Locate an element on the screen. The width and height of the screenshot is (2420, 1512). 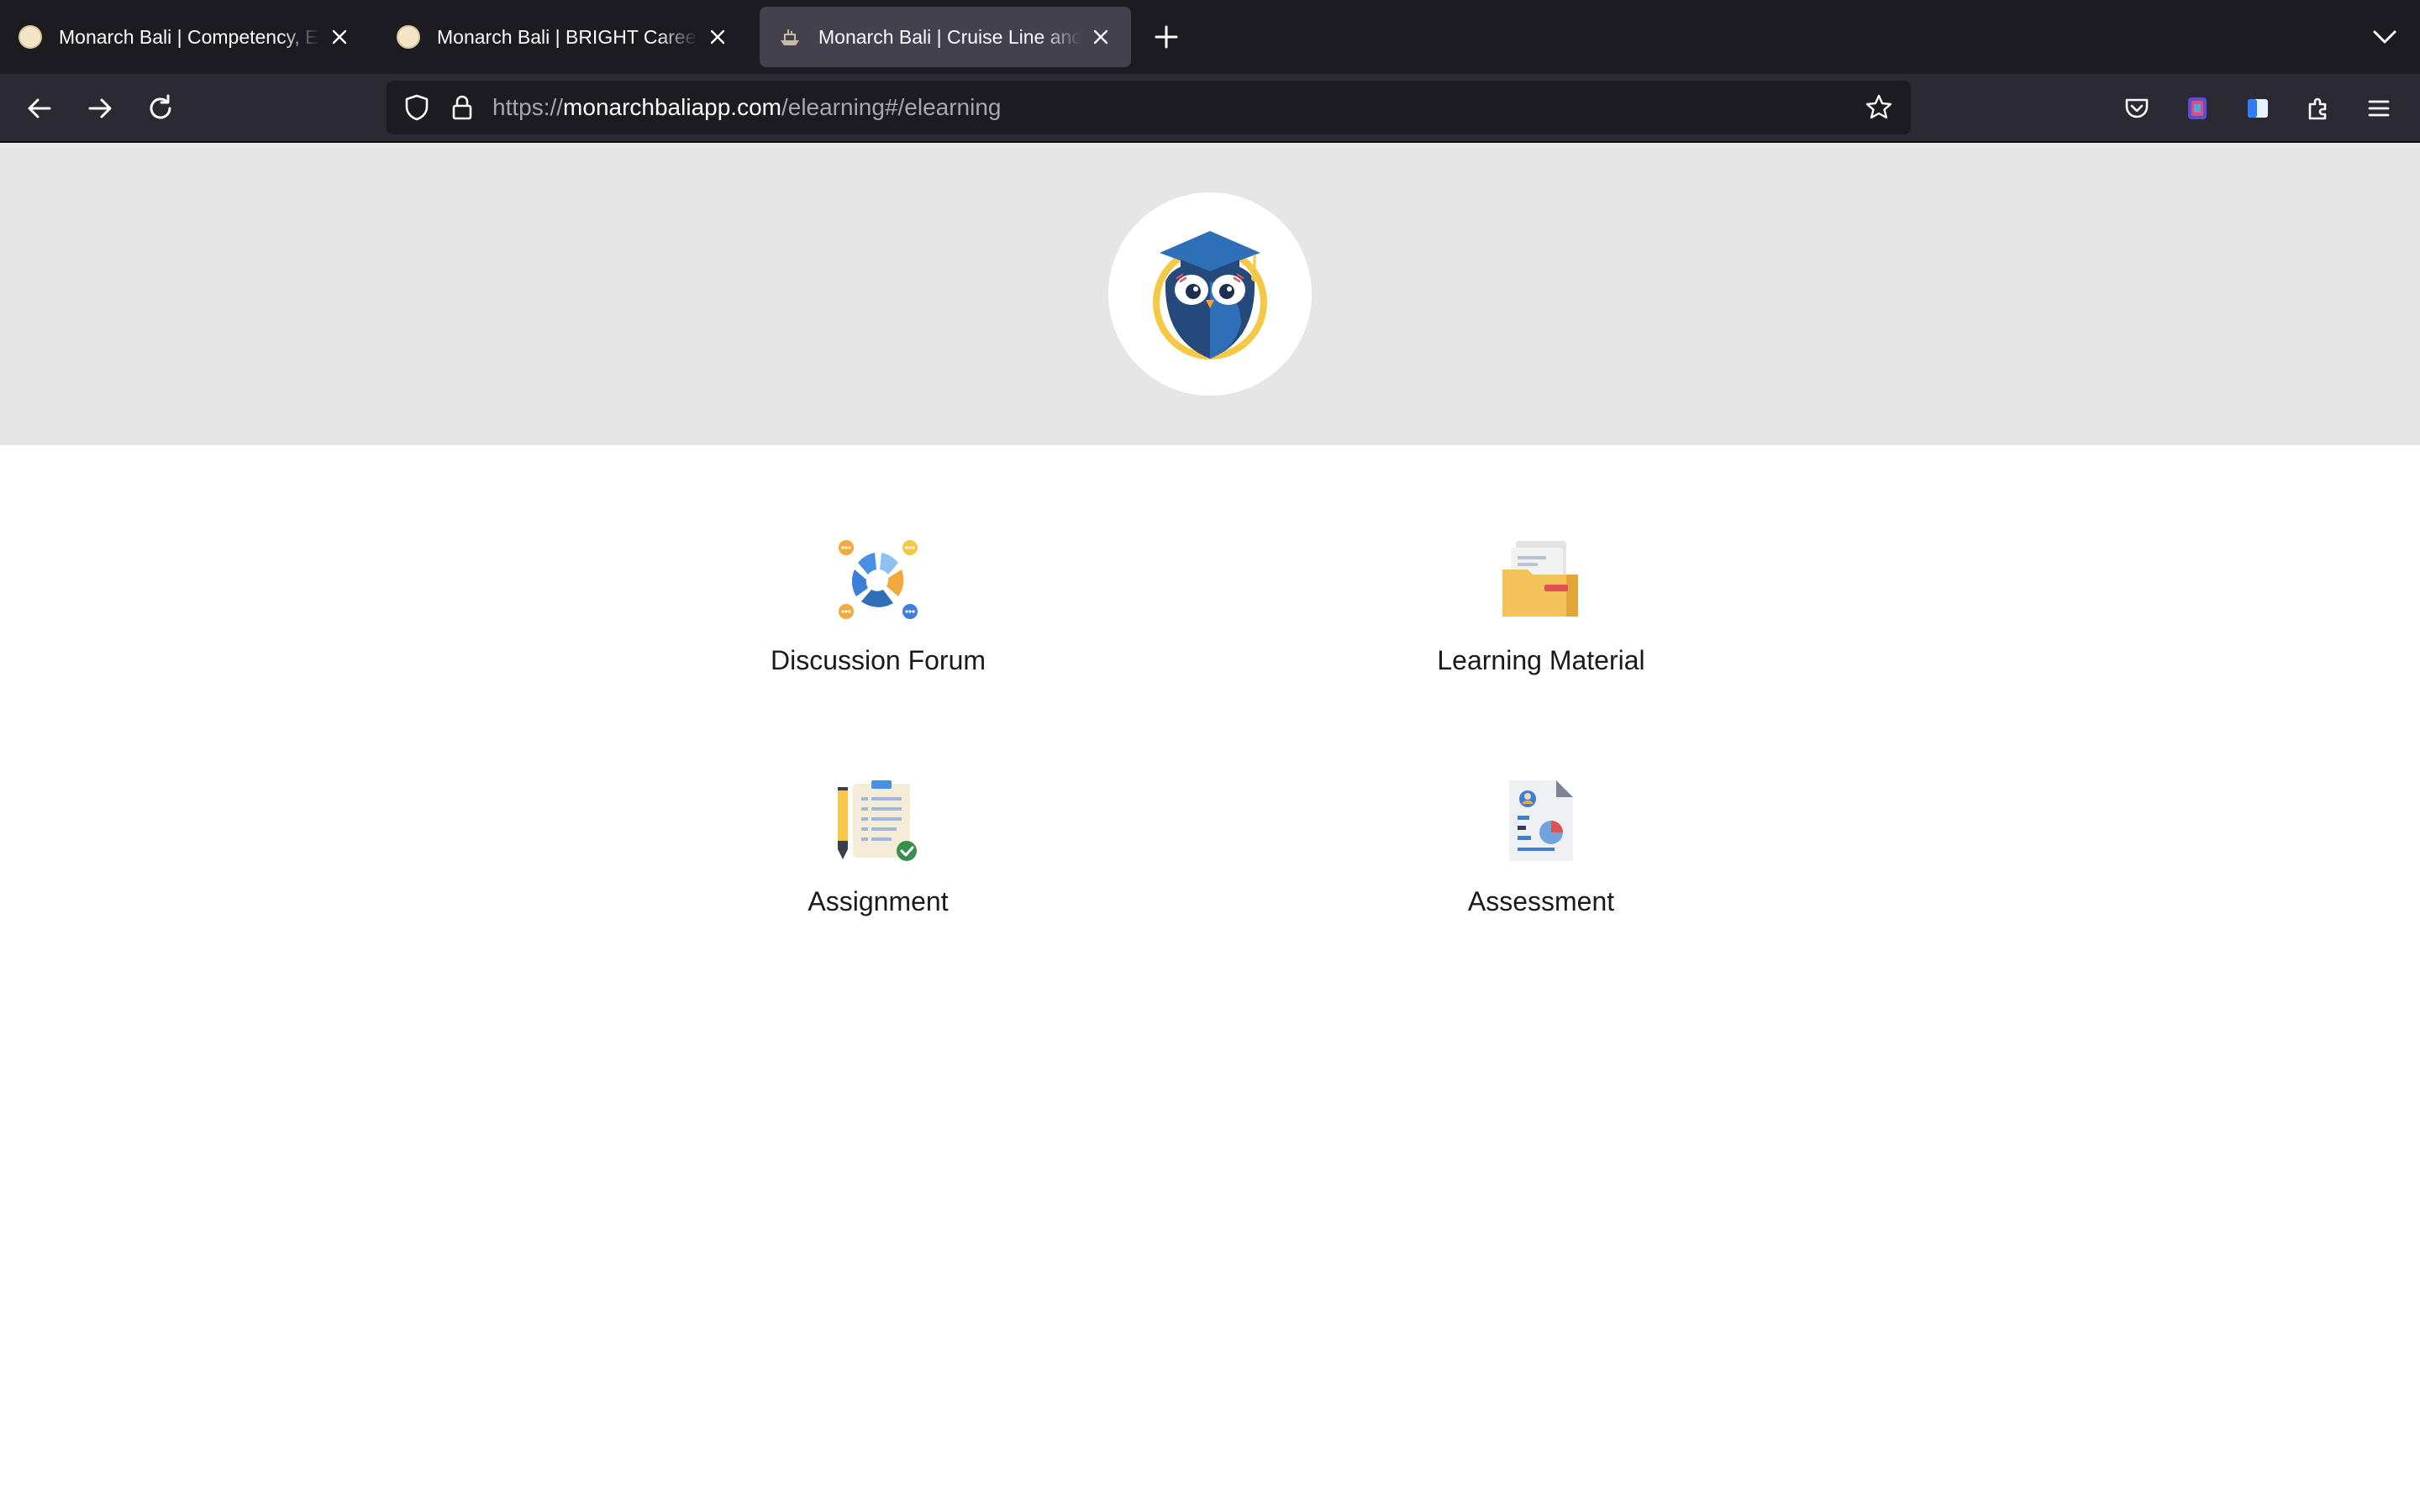
assessment-tile: Assessment is located at coordinates (1541, 847).